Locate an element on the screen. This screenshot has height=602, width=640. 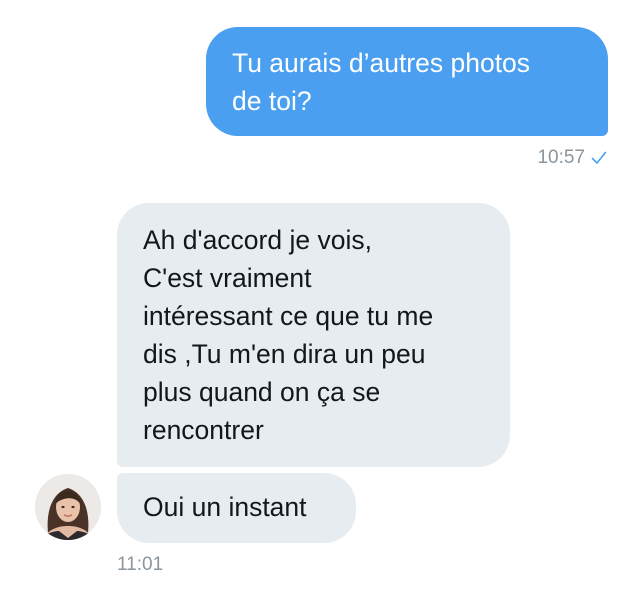
user-avatar-photo-icon is located at coordinates (68, 507).